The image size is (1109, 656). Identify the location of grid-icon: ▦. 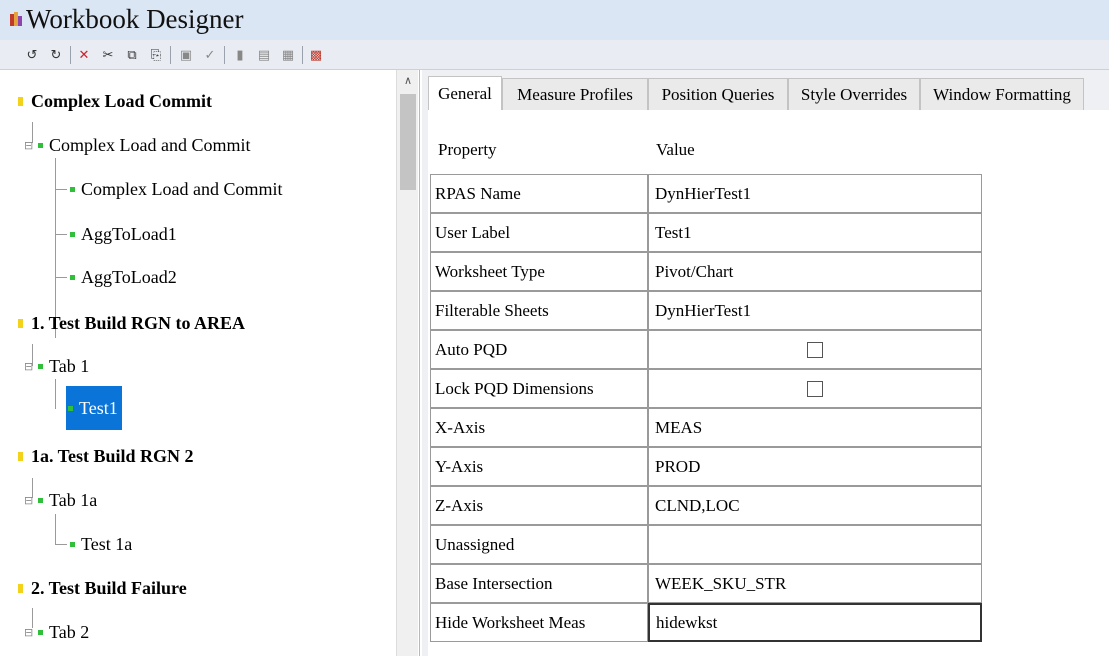
(288, 55).